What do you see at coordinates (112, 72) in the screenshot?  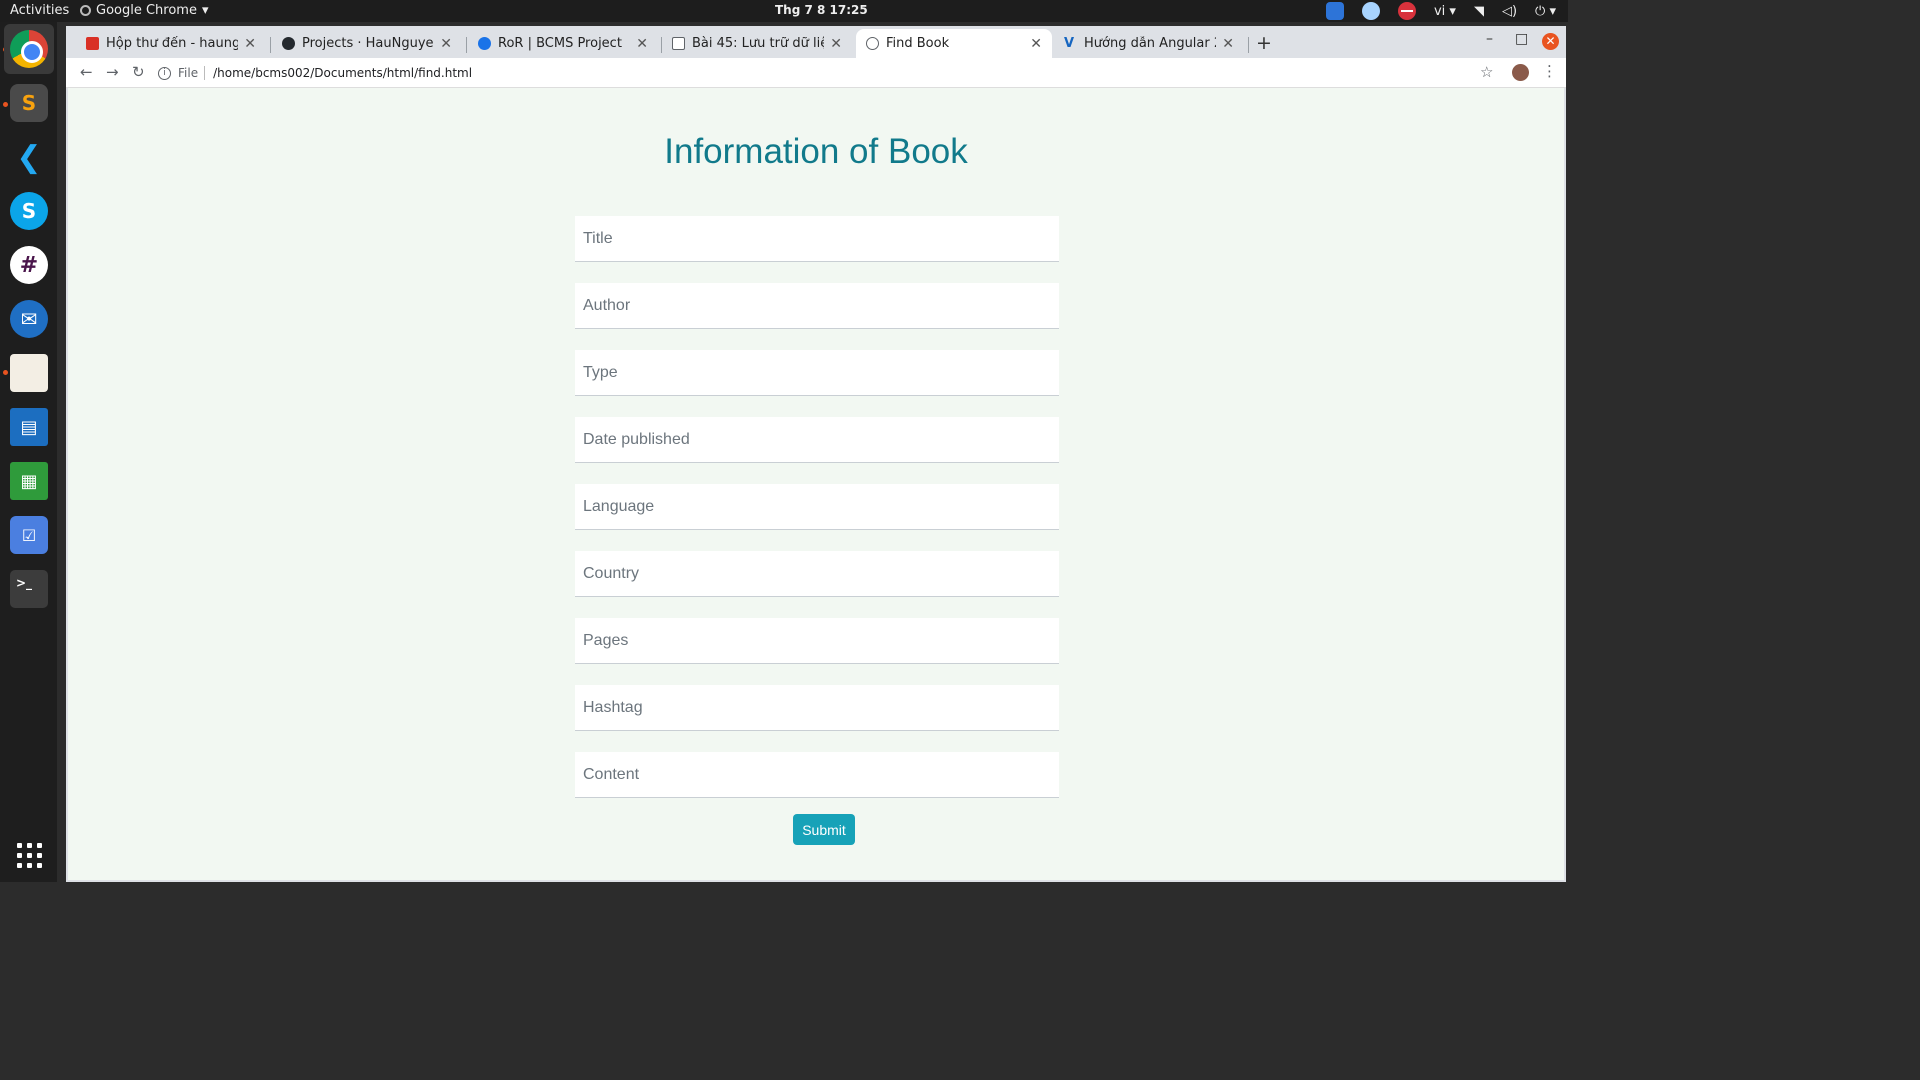 I see `forward-icon: →` at bounding box center [112, 72].